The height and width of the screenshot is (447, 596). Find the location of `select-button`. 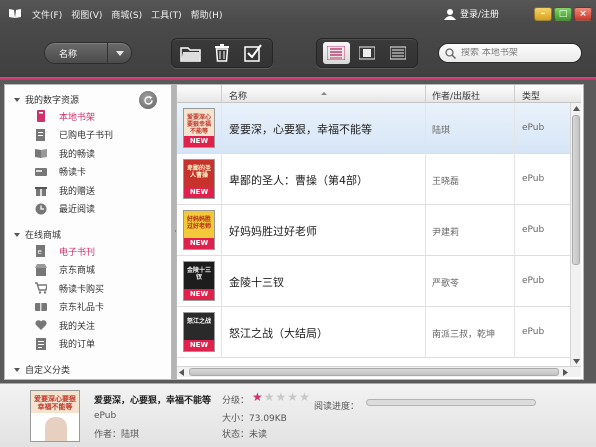

select-button is located at coordinates (252, 53).